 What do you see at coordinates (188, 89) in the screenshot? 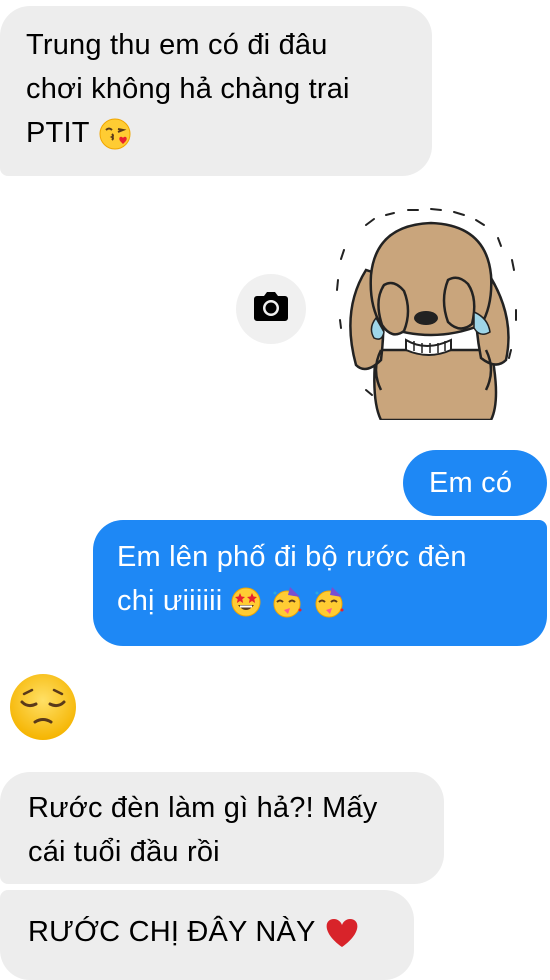
I see `message-text-line: chơi không hả chàng trai` at bounding box center [188, 89].